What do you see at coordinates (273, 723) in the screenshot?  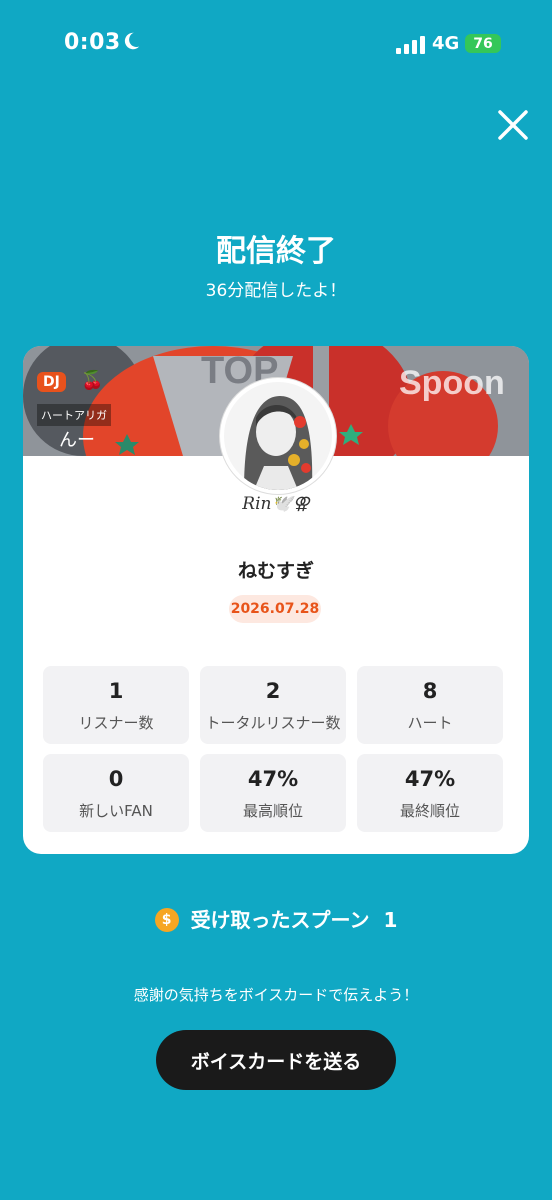 I see `stat-label: トータルリスナー数` at bounding box center [273, 723].